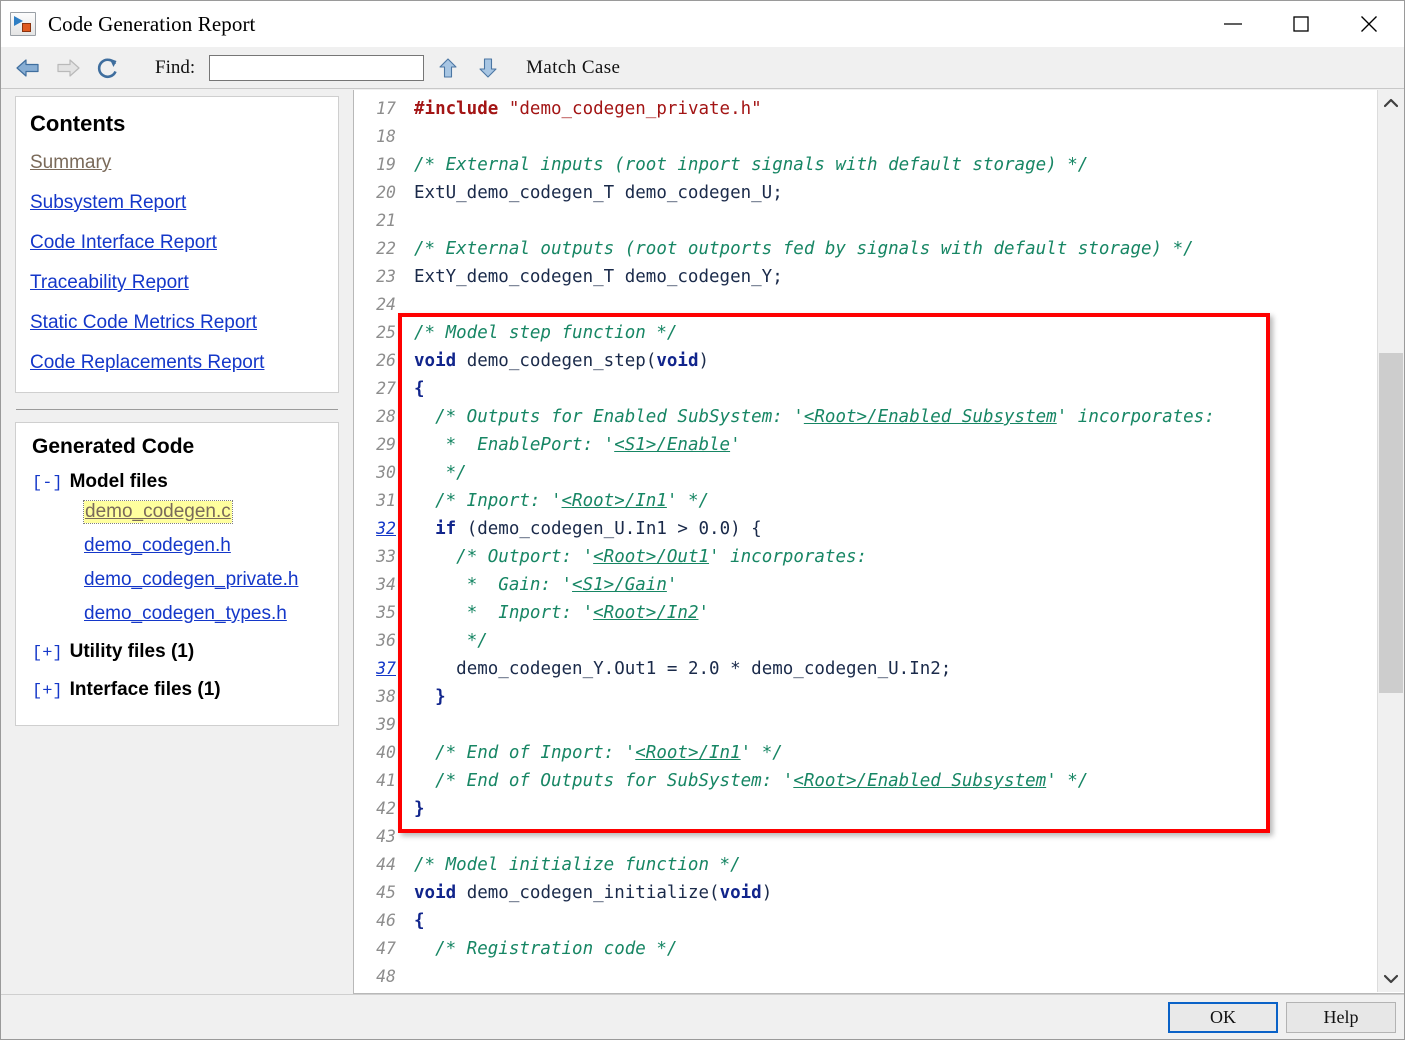  Describe the element at coordinates (562, 361) in the screenshot. I see `code-line-text: void demo_codegen_step(void)` at that location.